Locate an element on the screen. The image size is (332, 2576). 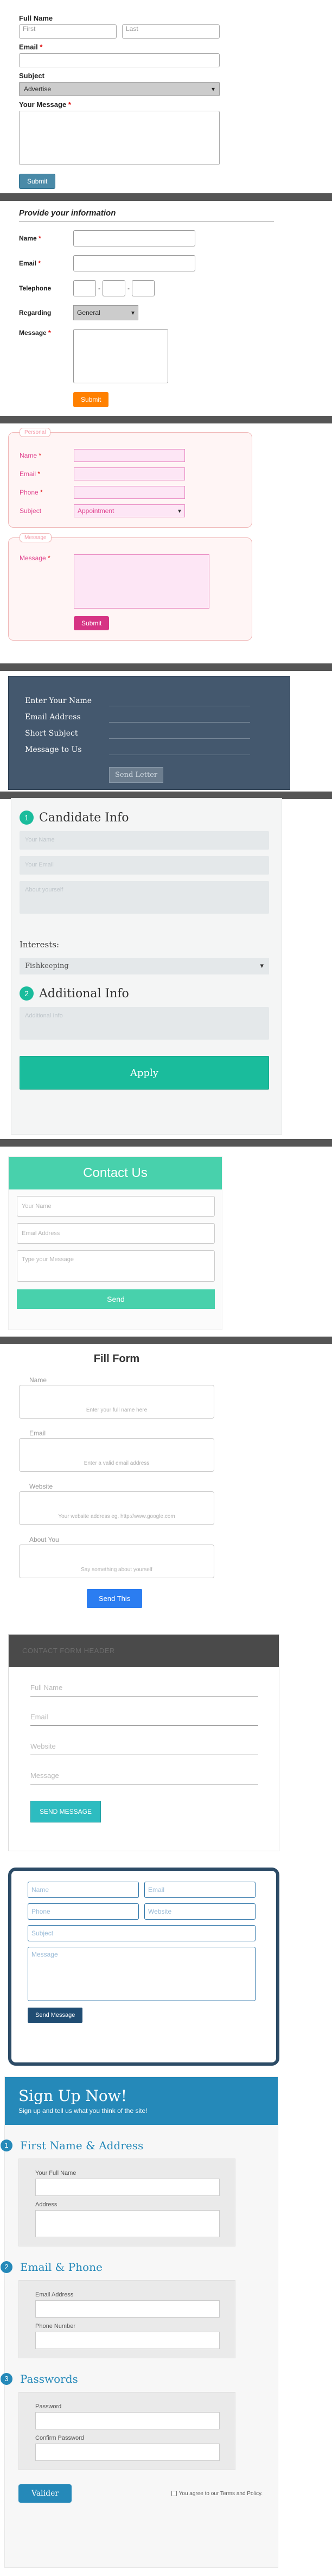
email-input: Email Address is located at coordinates (116, 1233).